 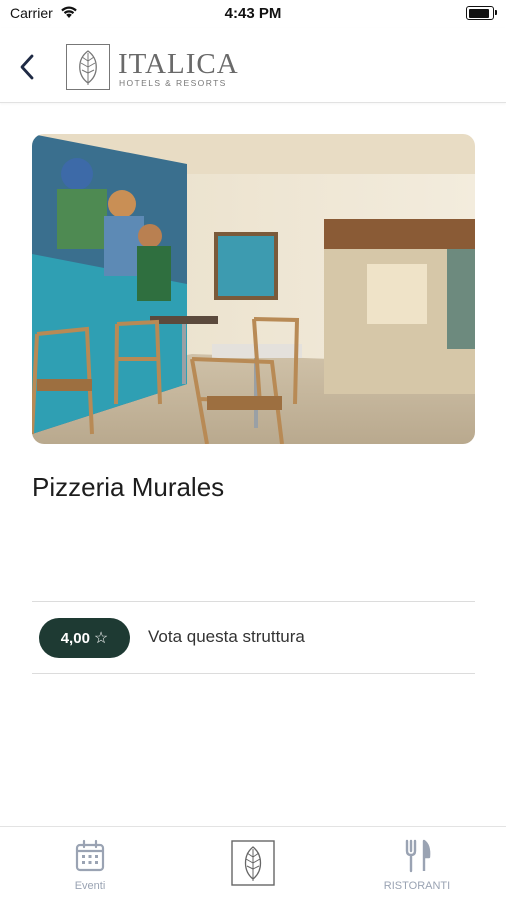 I want to click on fork-knife-icon, so click(x=418, y=856).